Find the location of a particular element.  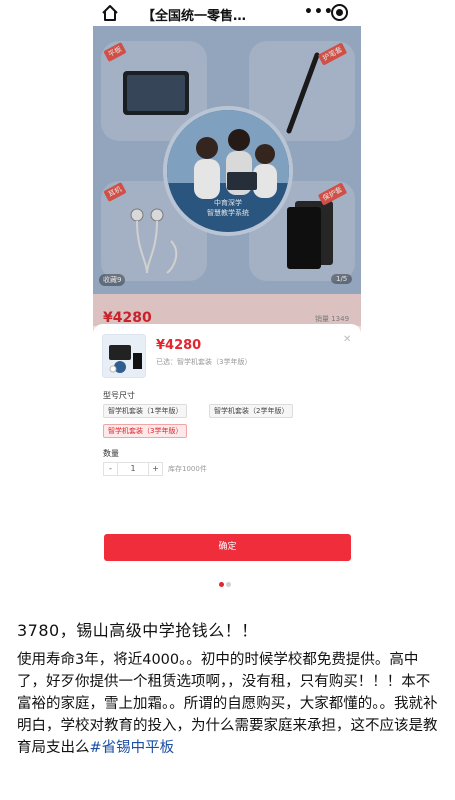

carousel-dots is located at coordinates (225, 584).